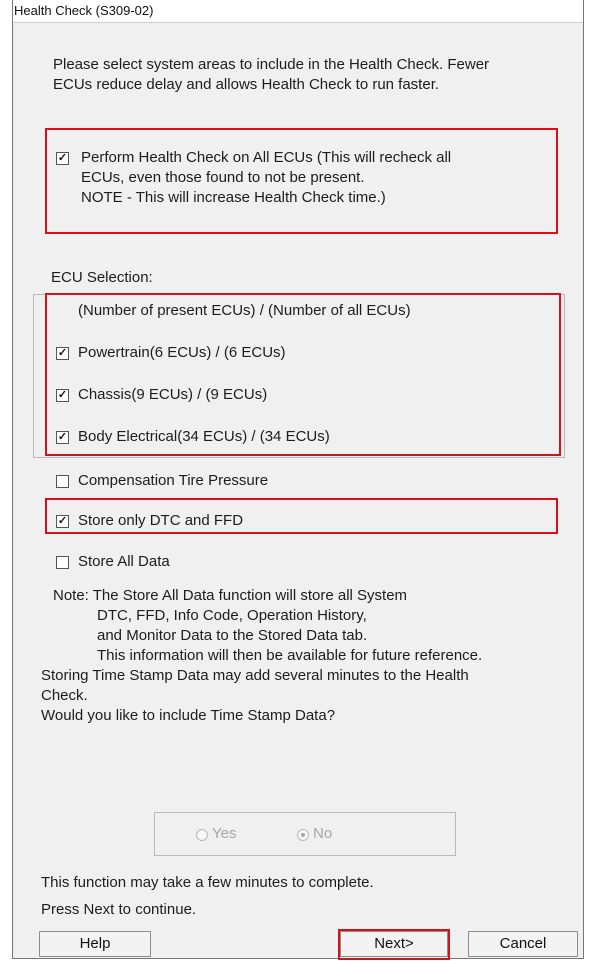 The height and width of the screenshot is (961, 598). Describe the element at coordinates (232, 635) in the screenshot. I see `note-line-3: and Monitor Data to the Stored Data tab.` at that location.